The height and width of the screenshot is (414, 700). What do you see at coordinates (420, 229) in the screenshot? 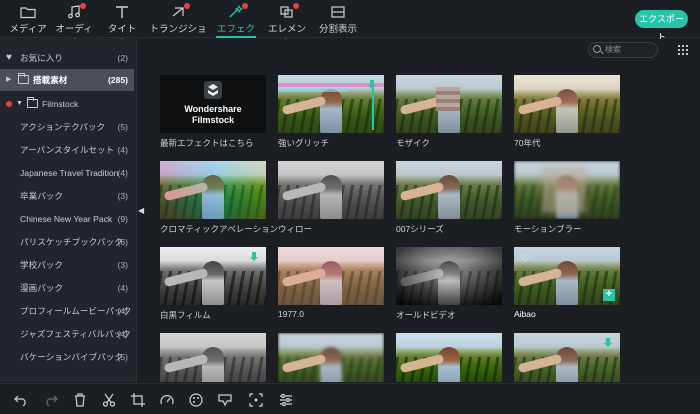
I see `effect-label: 007シリーズ` at bounding box center [420, 229].